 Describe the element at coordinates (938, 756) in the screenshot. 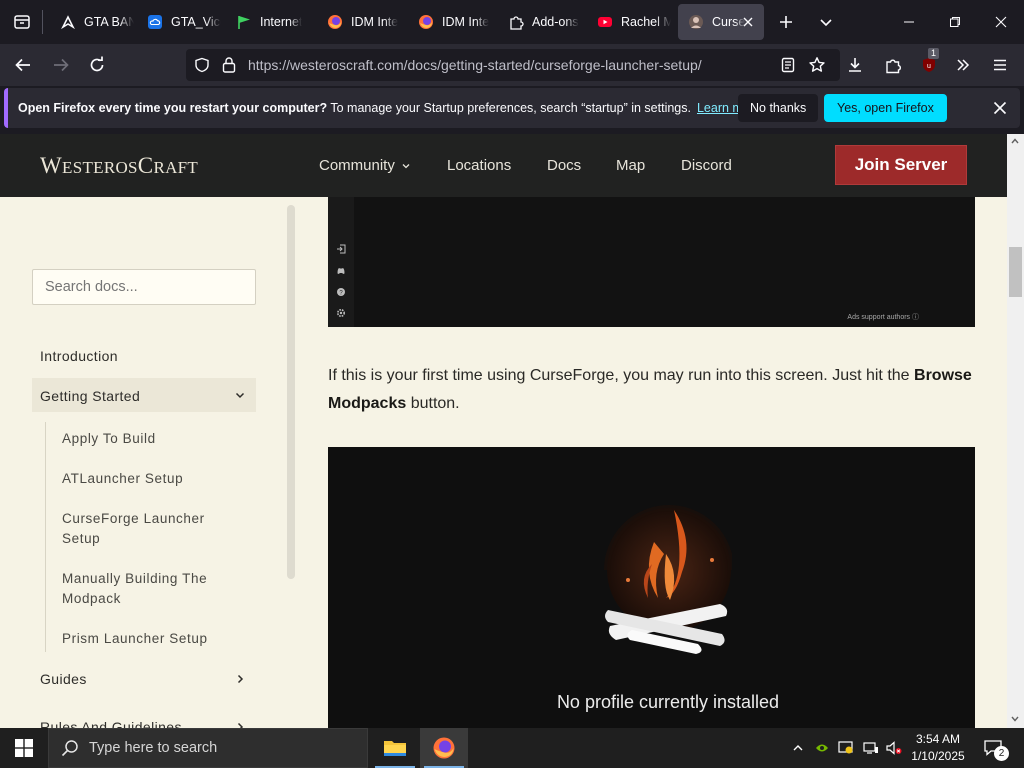

I see `clock-date: 1/10/2025` at that location.